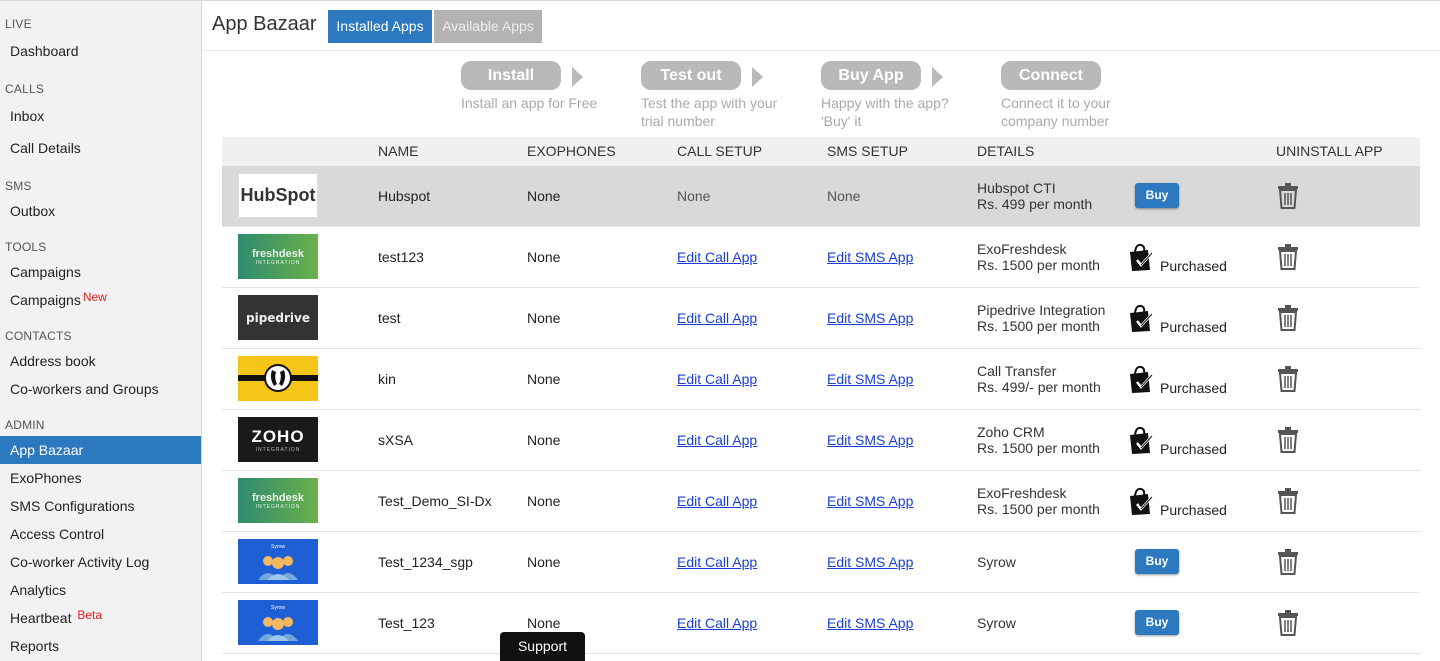 This screenshot has height=661, width=1440. What do you see at coordinates (100, 361) in the screenshot?
I see `sidebar-item-address-book: Address book` at bounding box center [100, 361].